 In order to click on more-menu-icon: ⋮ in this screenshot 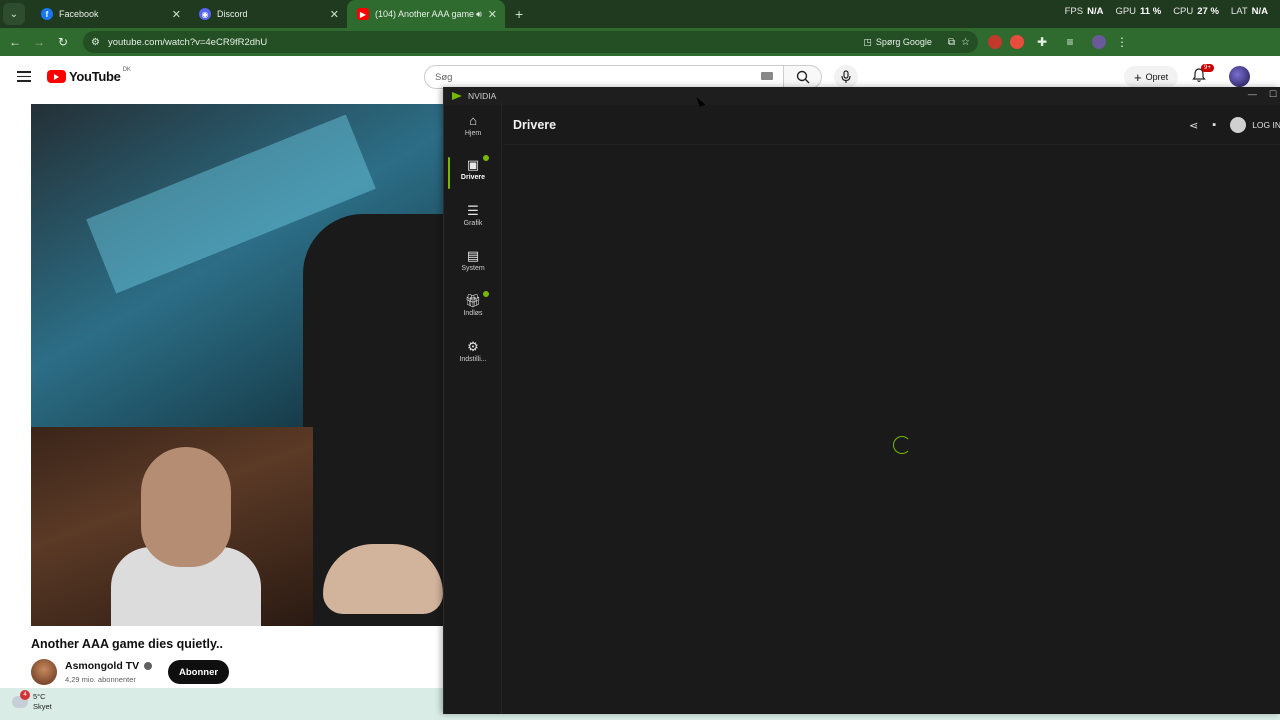, I will do `click(1122, 42)`.